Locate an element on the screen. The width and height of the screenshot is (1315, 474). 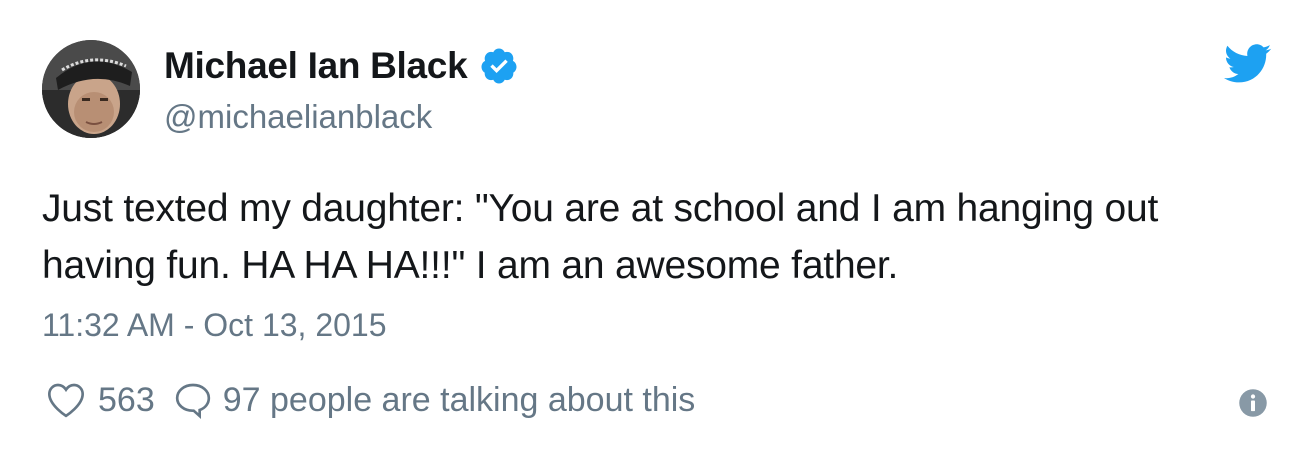
tweet-actions: 563 97 people are talking about this is located at coordinates (370, 400).